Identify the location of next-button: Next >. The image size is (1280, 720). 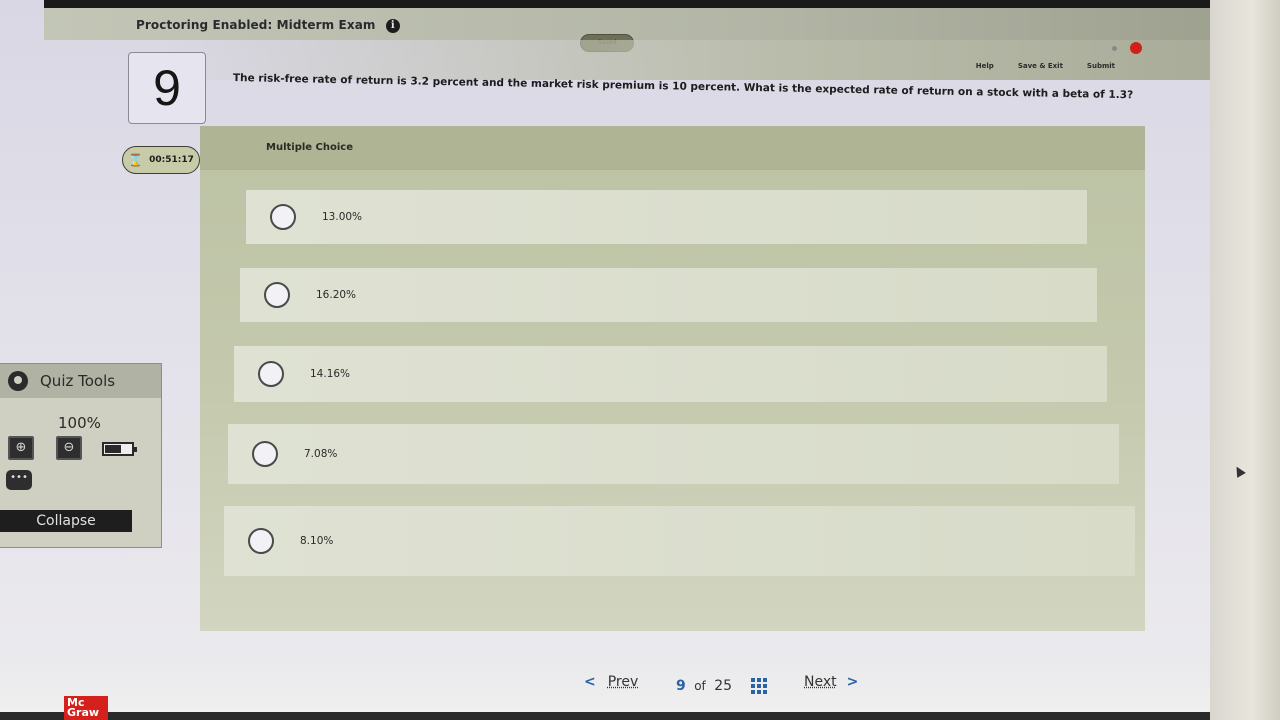
(831, 682).